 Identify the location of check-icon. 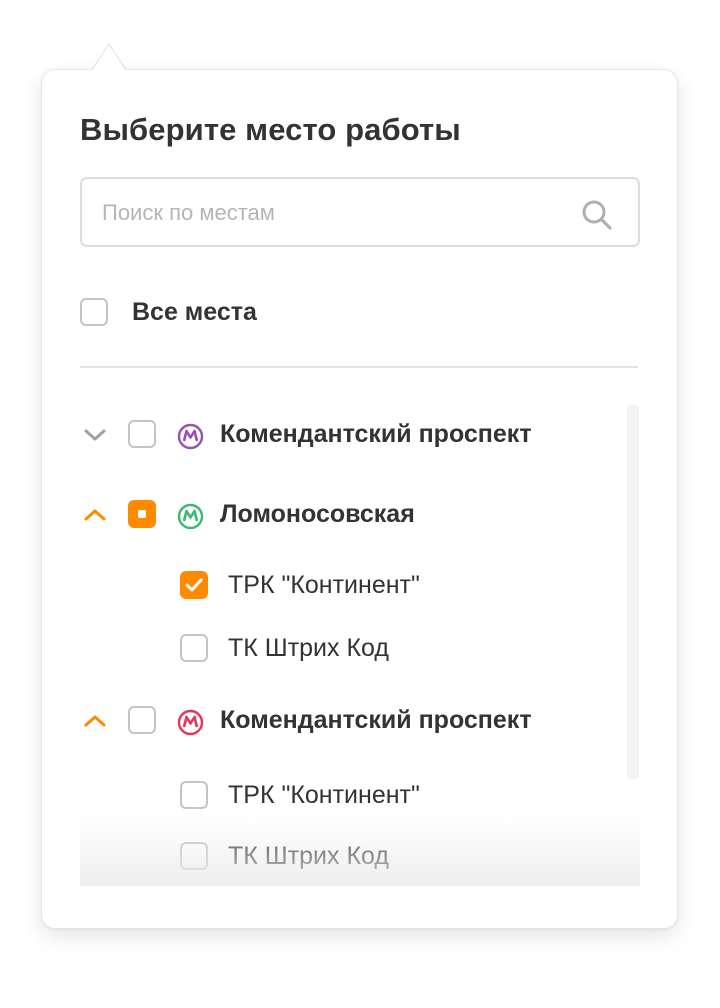
(194, 585).